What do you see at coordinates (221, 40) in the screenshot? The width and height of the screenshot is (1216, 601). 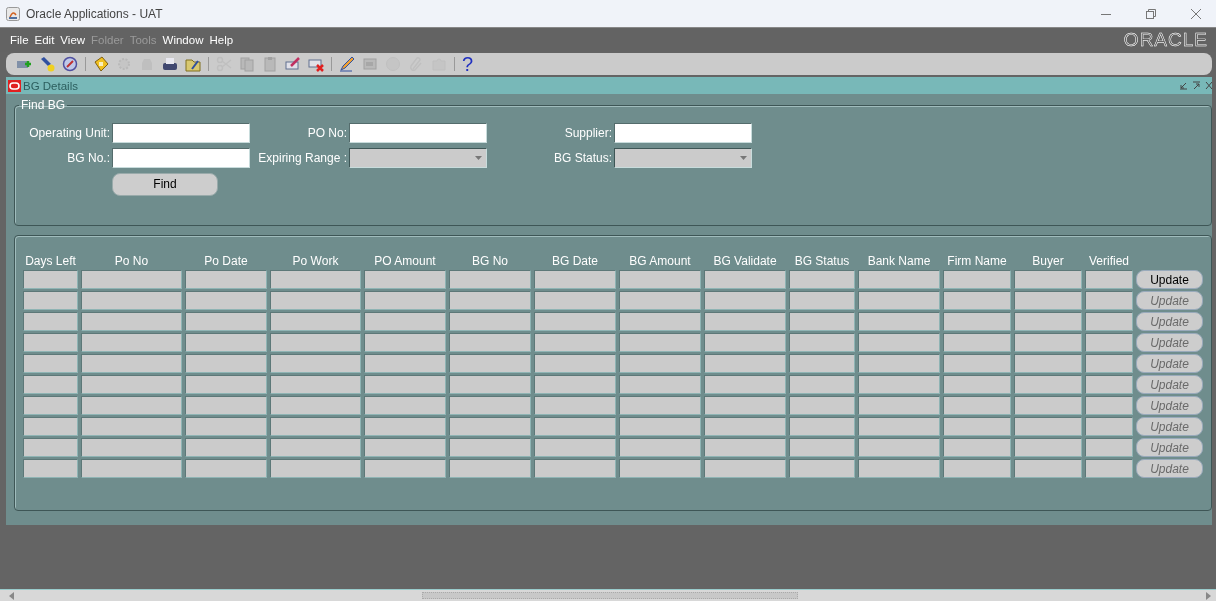 I see `menu-item: Help` at bounding box center [221, 40].